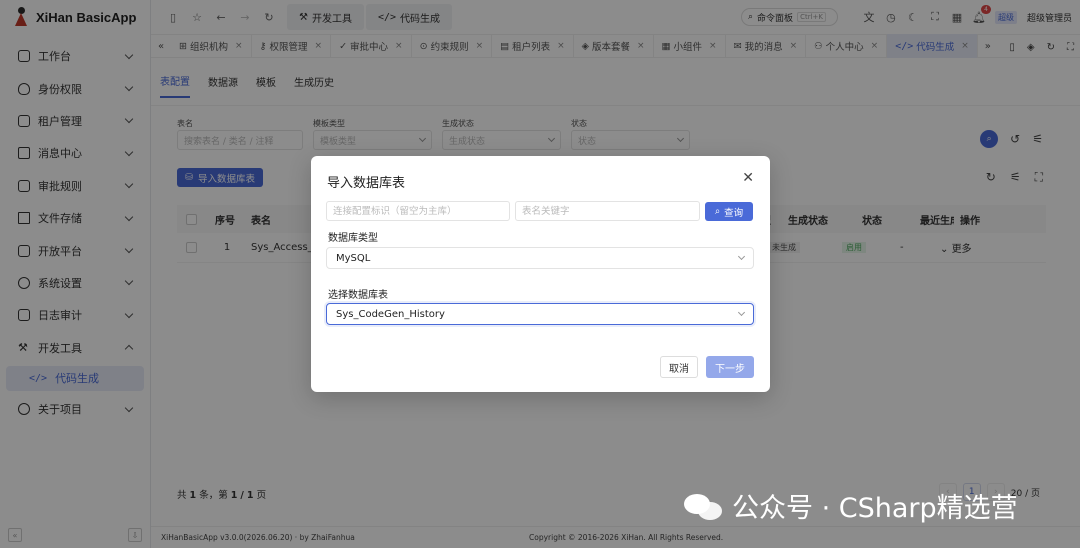 This screenshot has height=548, width=1080. What do you see at coordinates (717, 211) in the screenshot?
I see `search-icon: ⌕` at bounding box center [717, 211].